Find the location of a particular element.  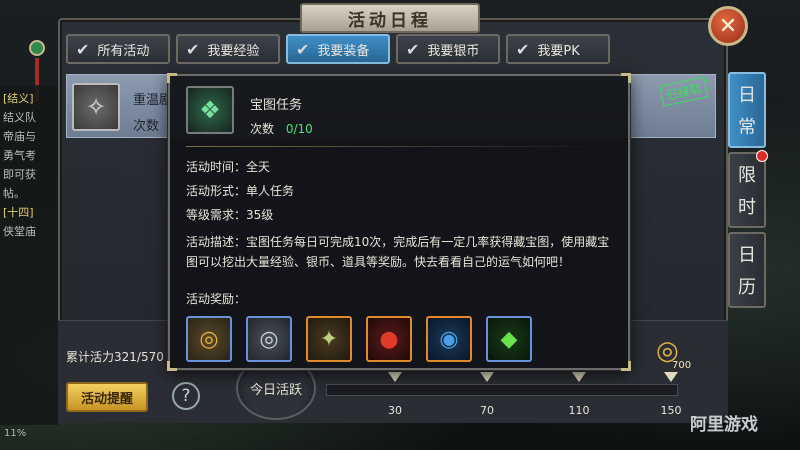

blue-orb-icon: ◉ is located at coordinates (449, 339).